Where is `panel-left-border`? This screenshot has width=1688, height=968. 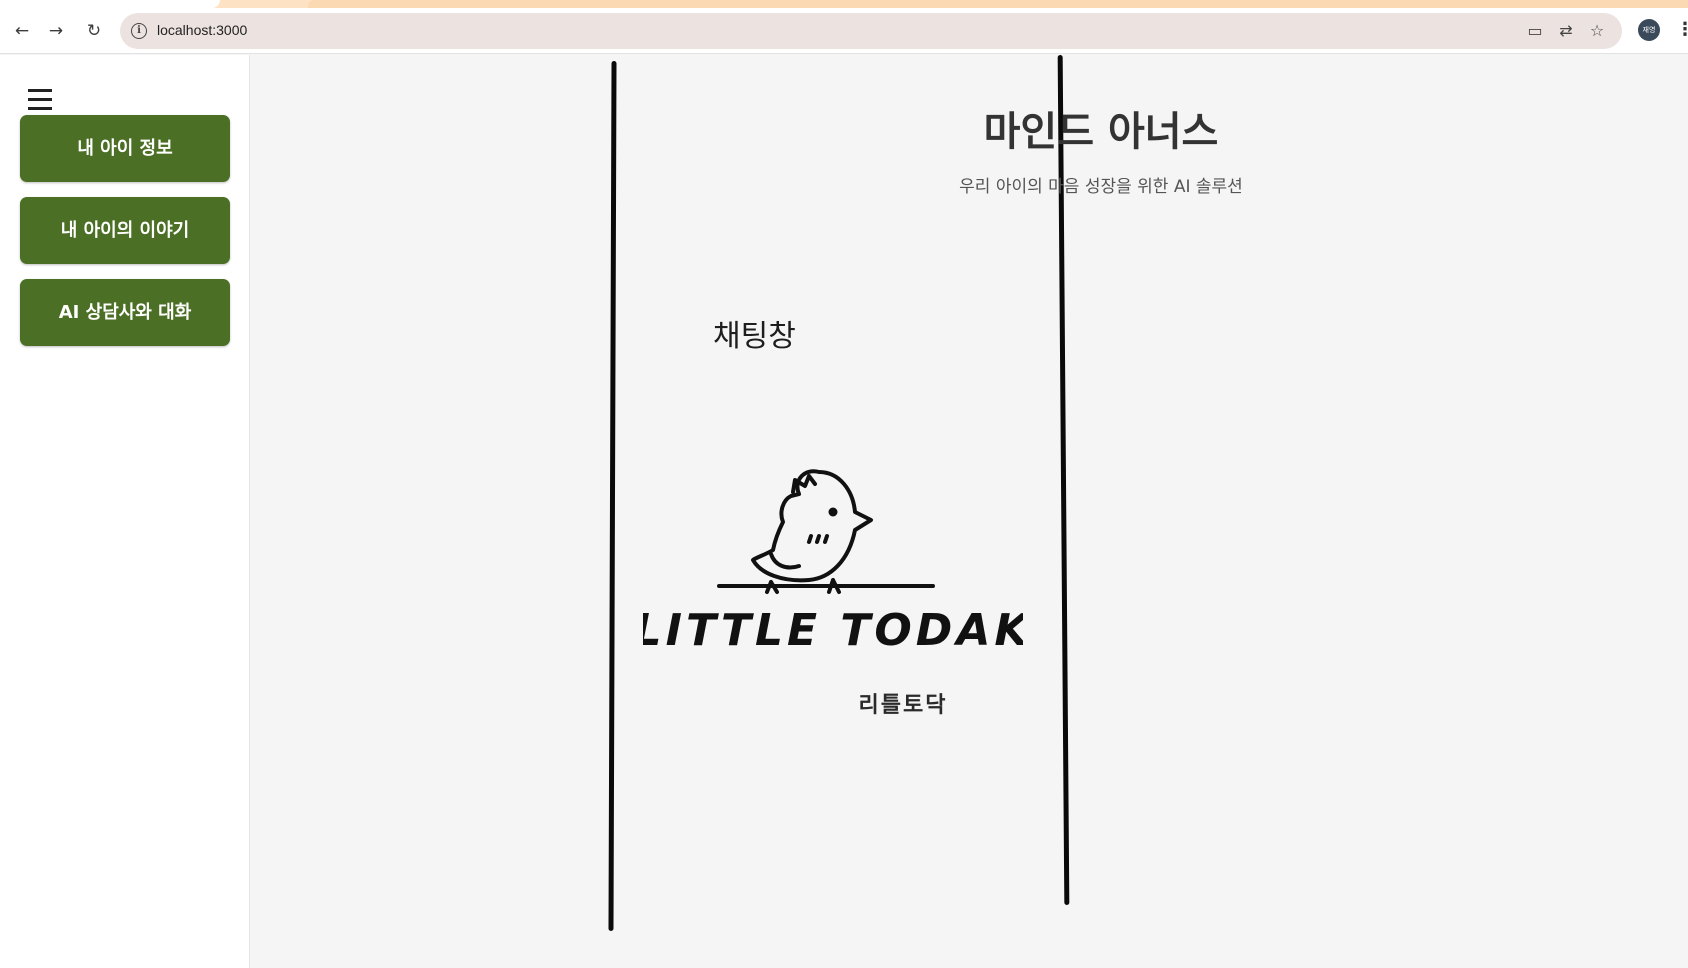 panel-left-border is located at coordinates (612, 496).